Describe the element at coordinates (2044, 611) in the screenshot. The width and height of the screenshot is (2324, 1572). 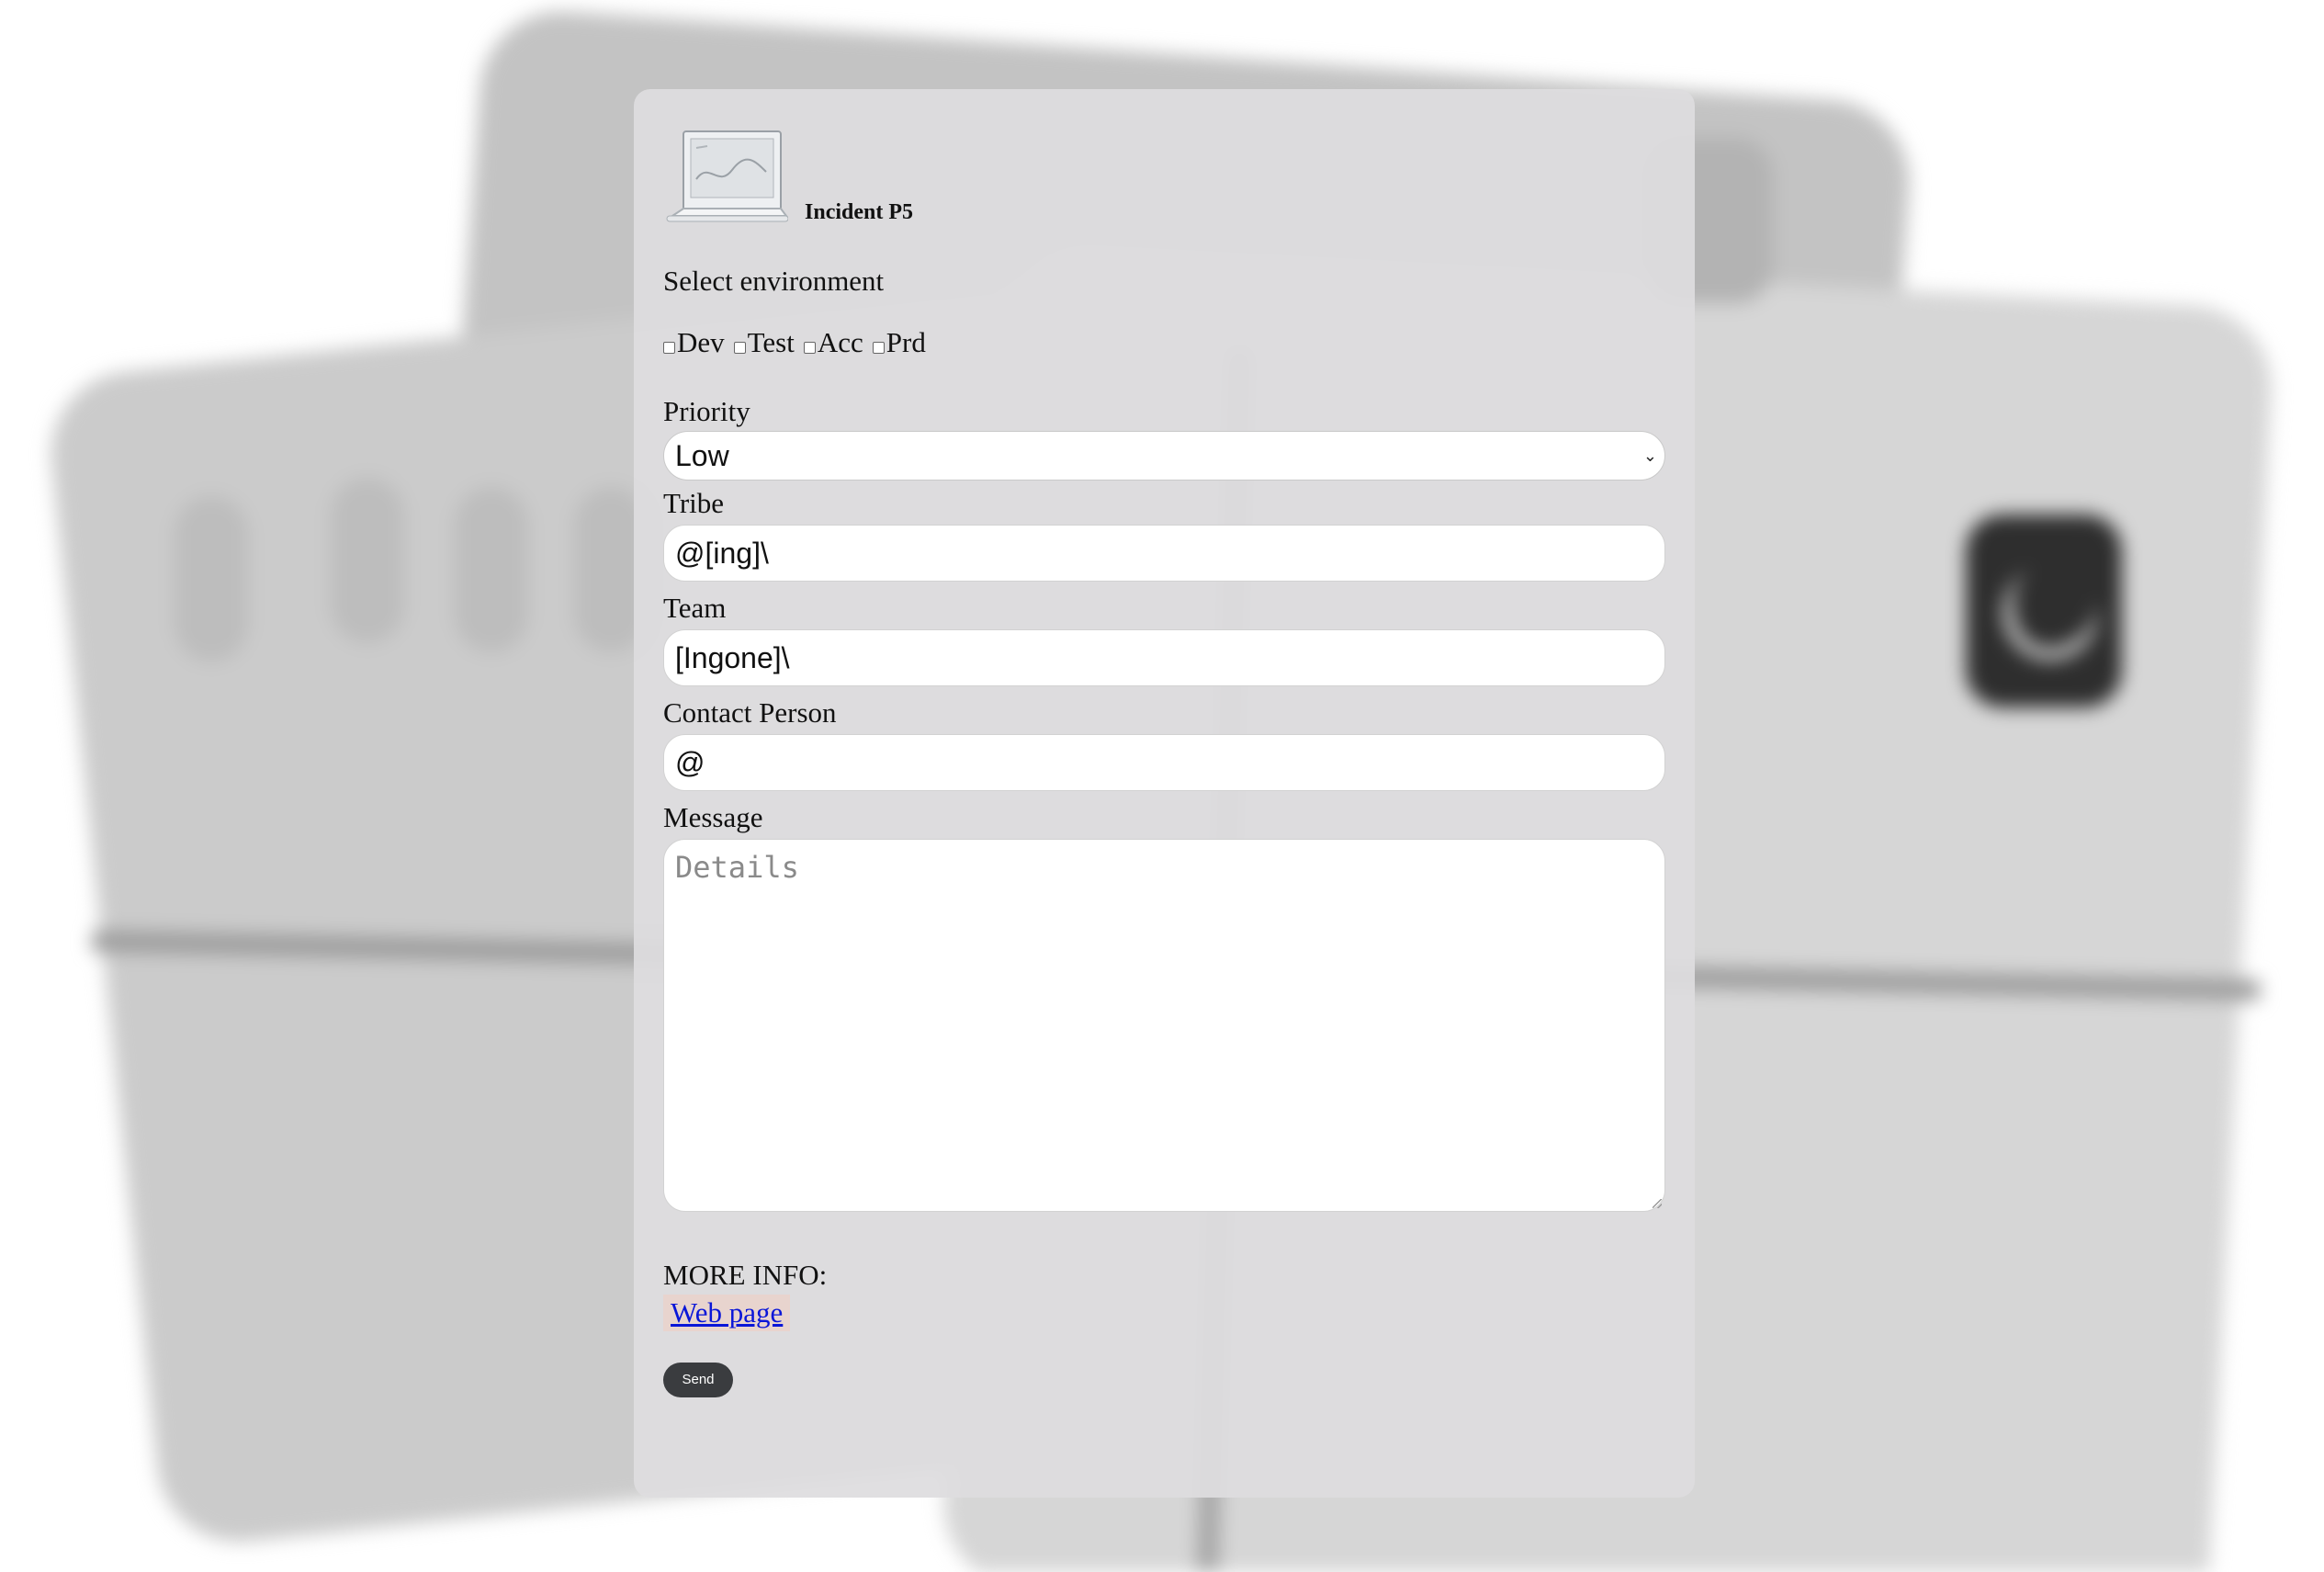
I see `moon-badge-icon` at that location.